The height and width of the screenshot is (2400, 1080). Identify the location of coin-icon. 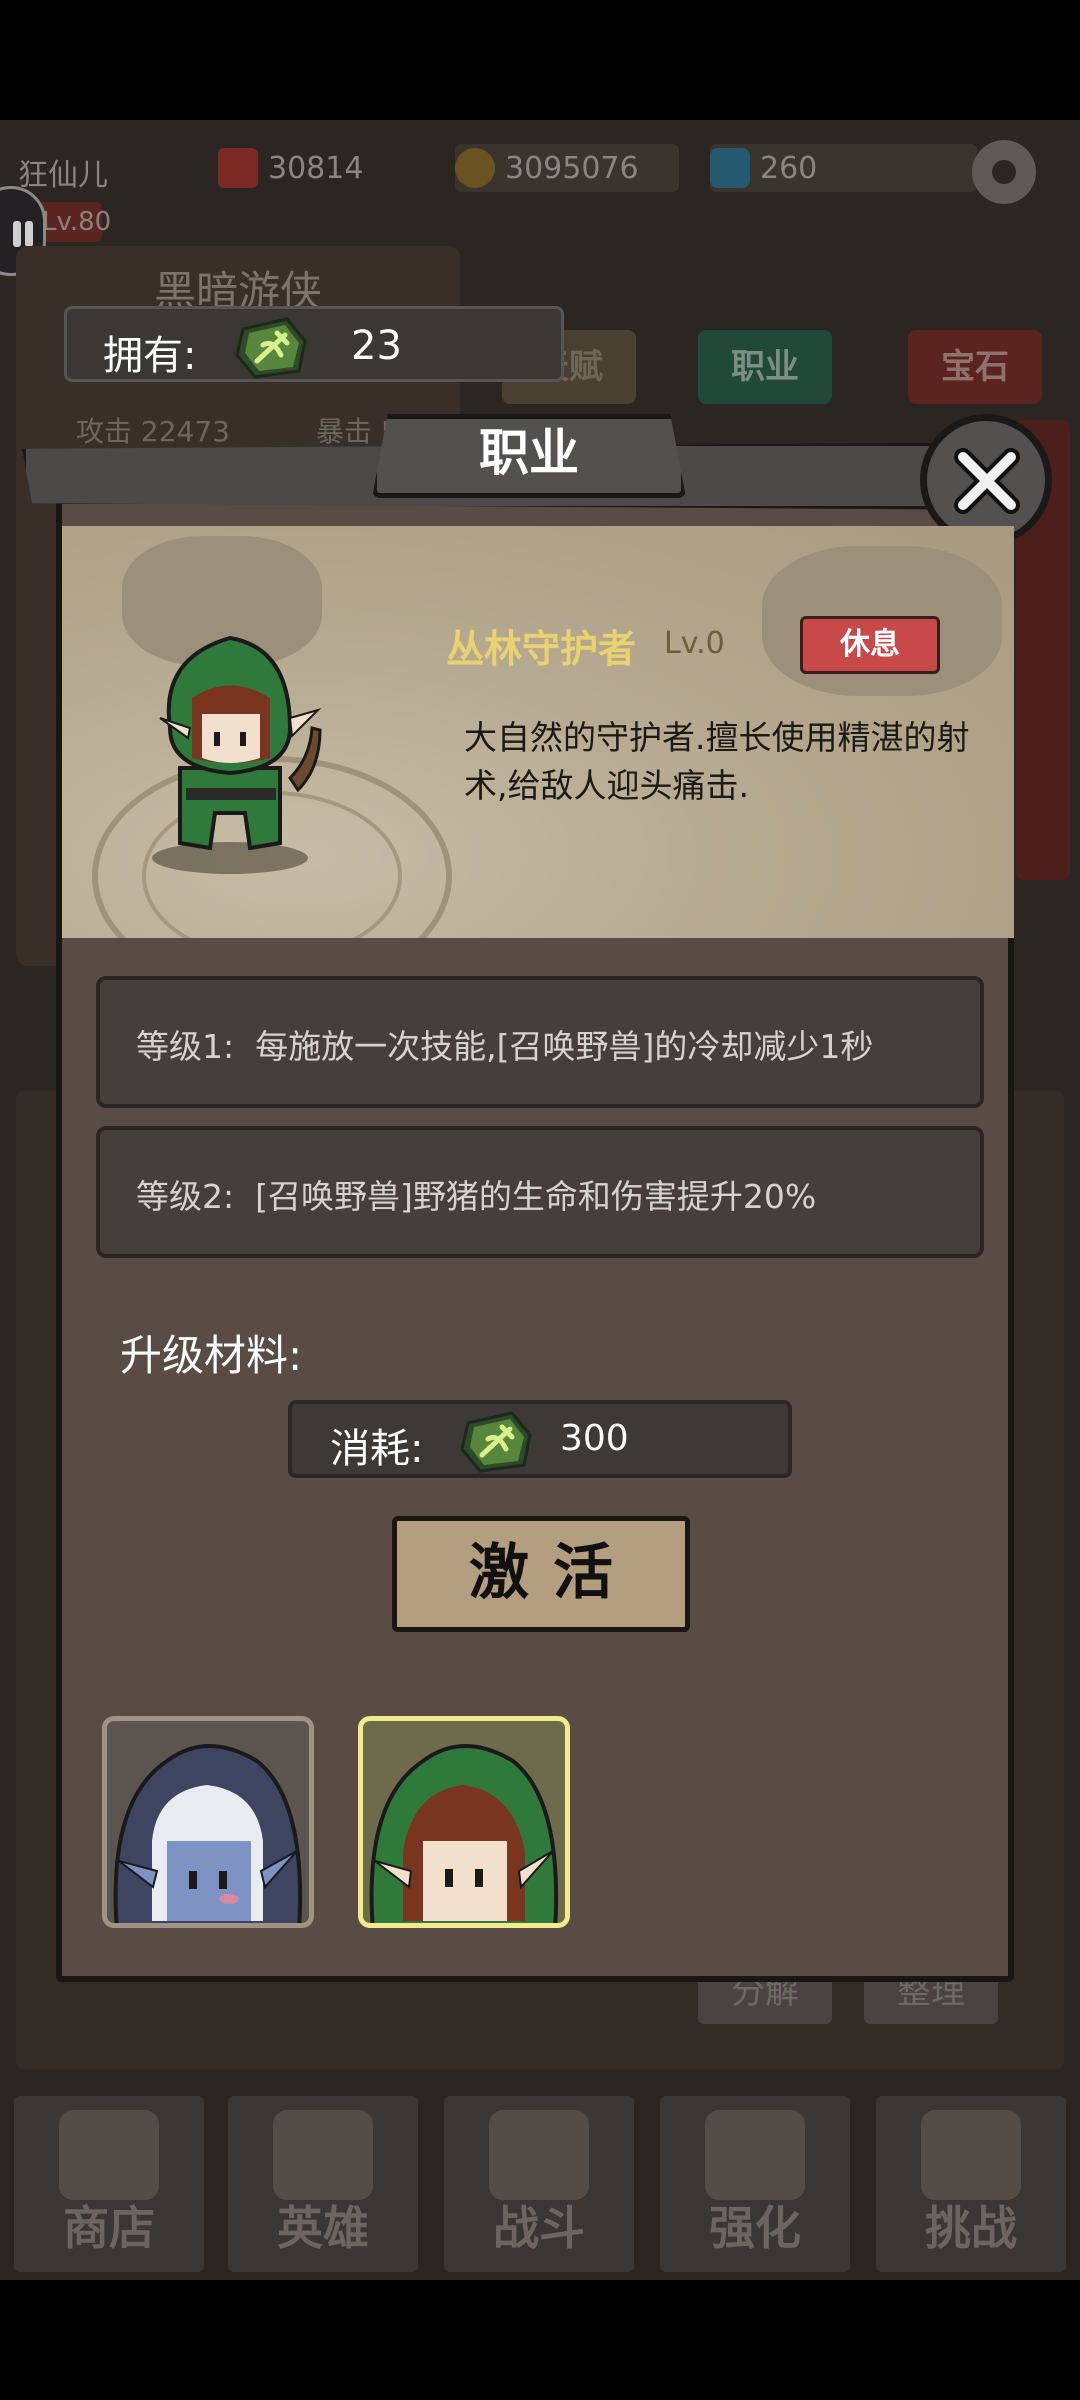
(475, 168).